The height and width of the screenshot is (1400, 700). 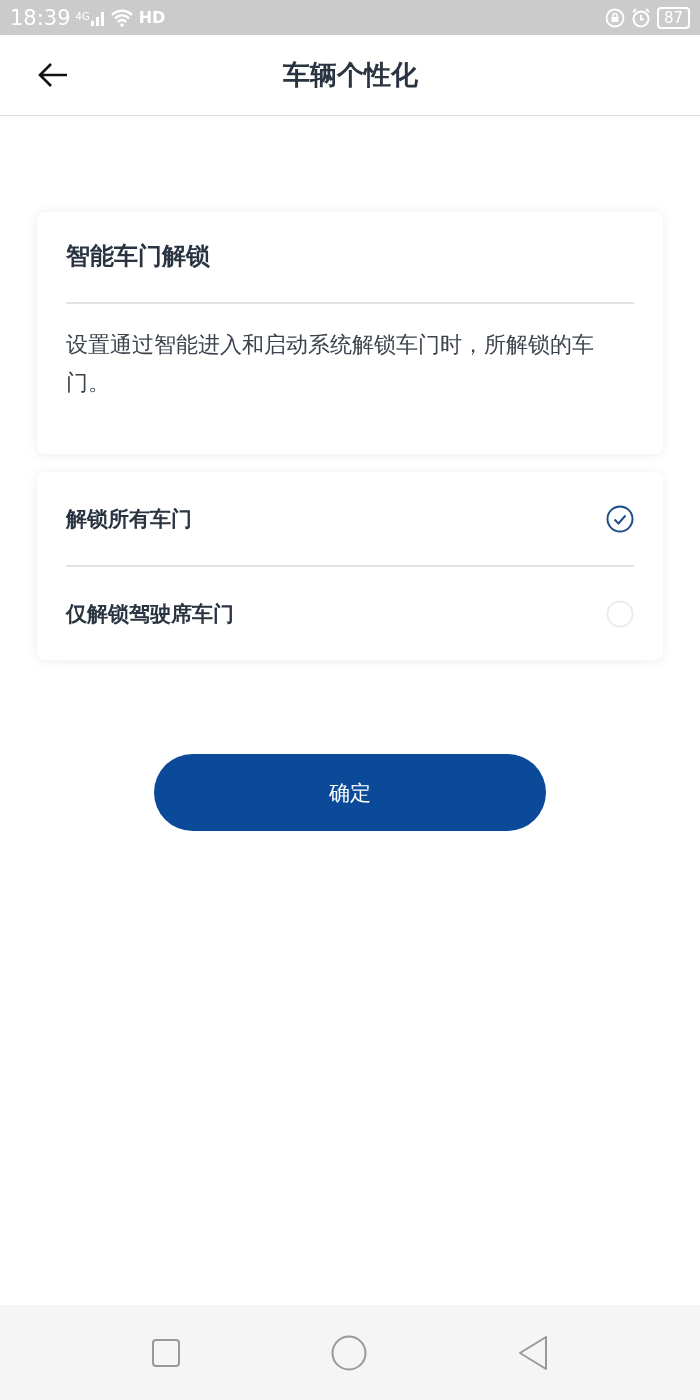 What do you see at coordinates (350, 518) in the screenshot?
I see `option-item: 解锁所有车门` at bounding box center [350, 518].